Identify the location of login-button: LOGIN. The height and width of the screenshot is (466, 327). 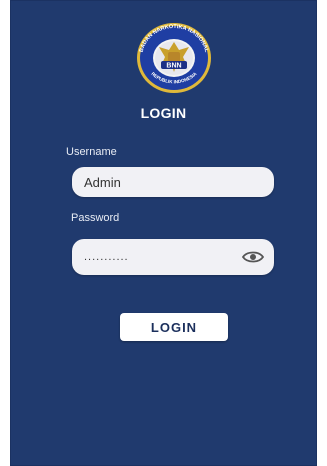
(174, 327).